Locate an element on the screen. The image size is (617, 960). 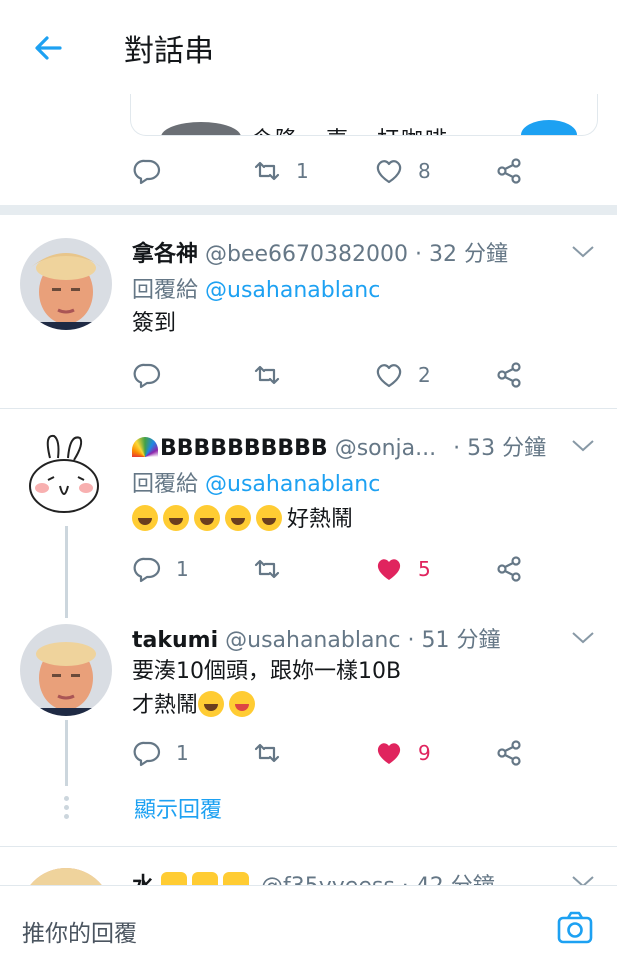
quoted-tweet-text: 令隆 · 壺 · 打咖啡 is located at coordinates (350, 128).